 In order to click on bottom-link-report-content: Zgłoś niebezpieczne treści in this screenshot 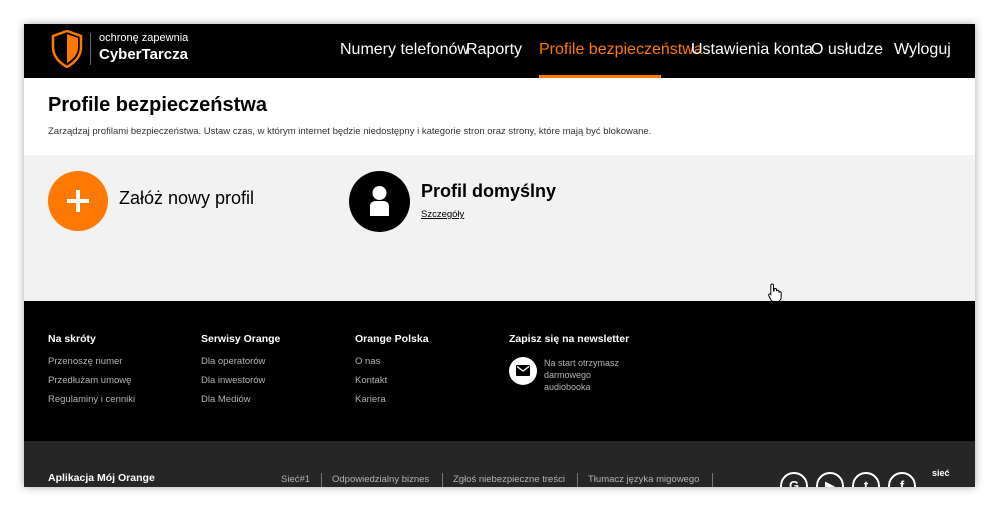, I will do `click(509, 479)`.